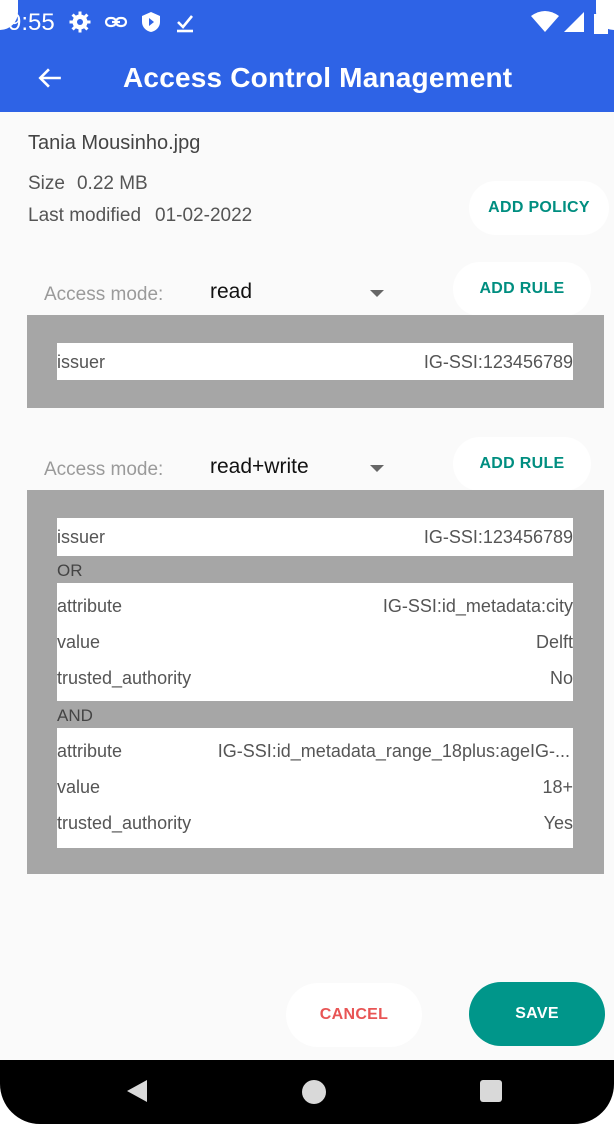 Image resolution: width=614 pixels, height=1124 pixels. I want to click on add-policy-button: ADD POLICY, so click(539, 208).